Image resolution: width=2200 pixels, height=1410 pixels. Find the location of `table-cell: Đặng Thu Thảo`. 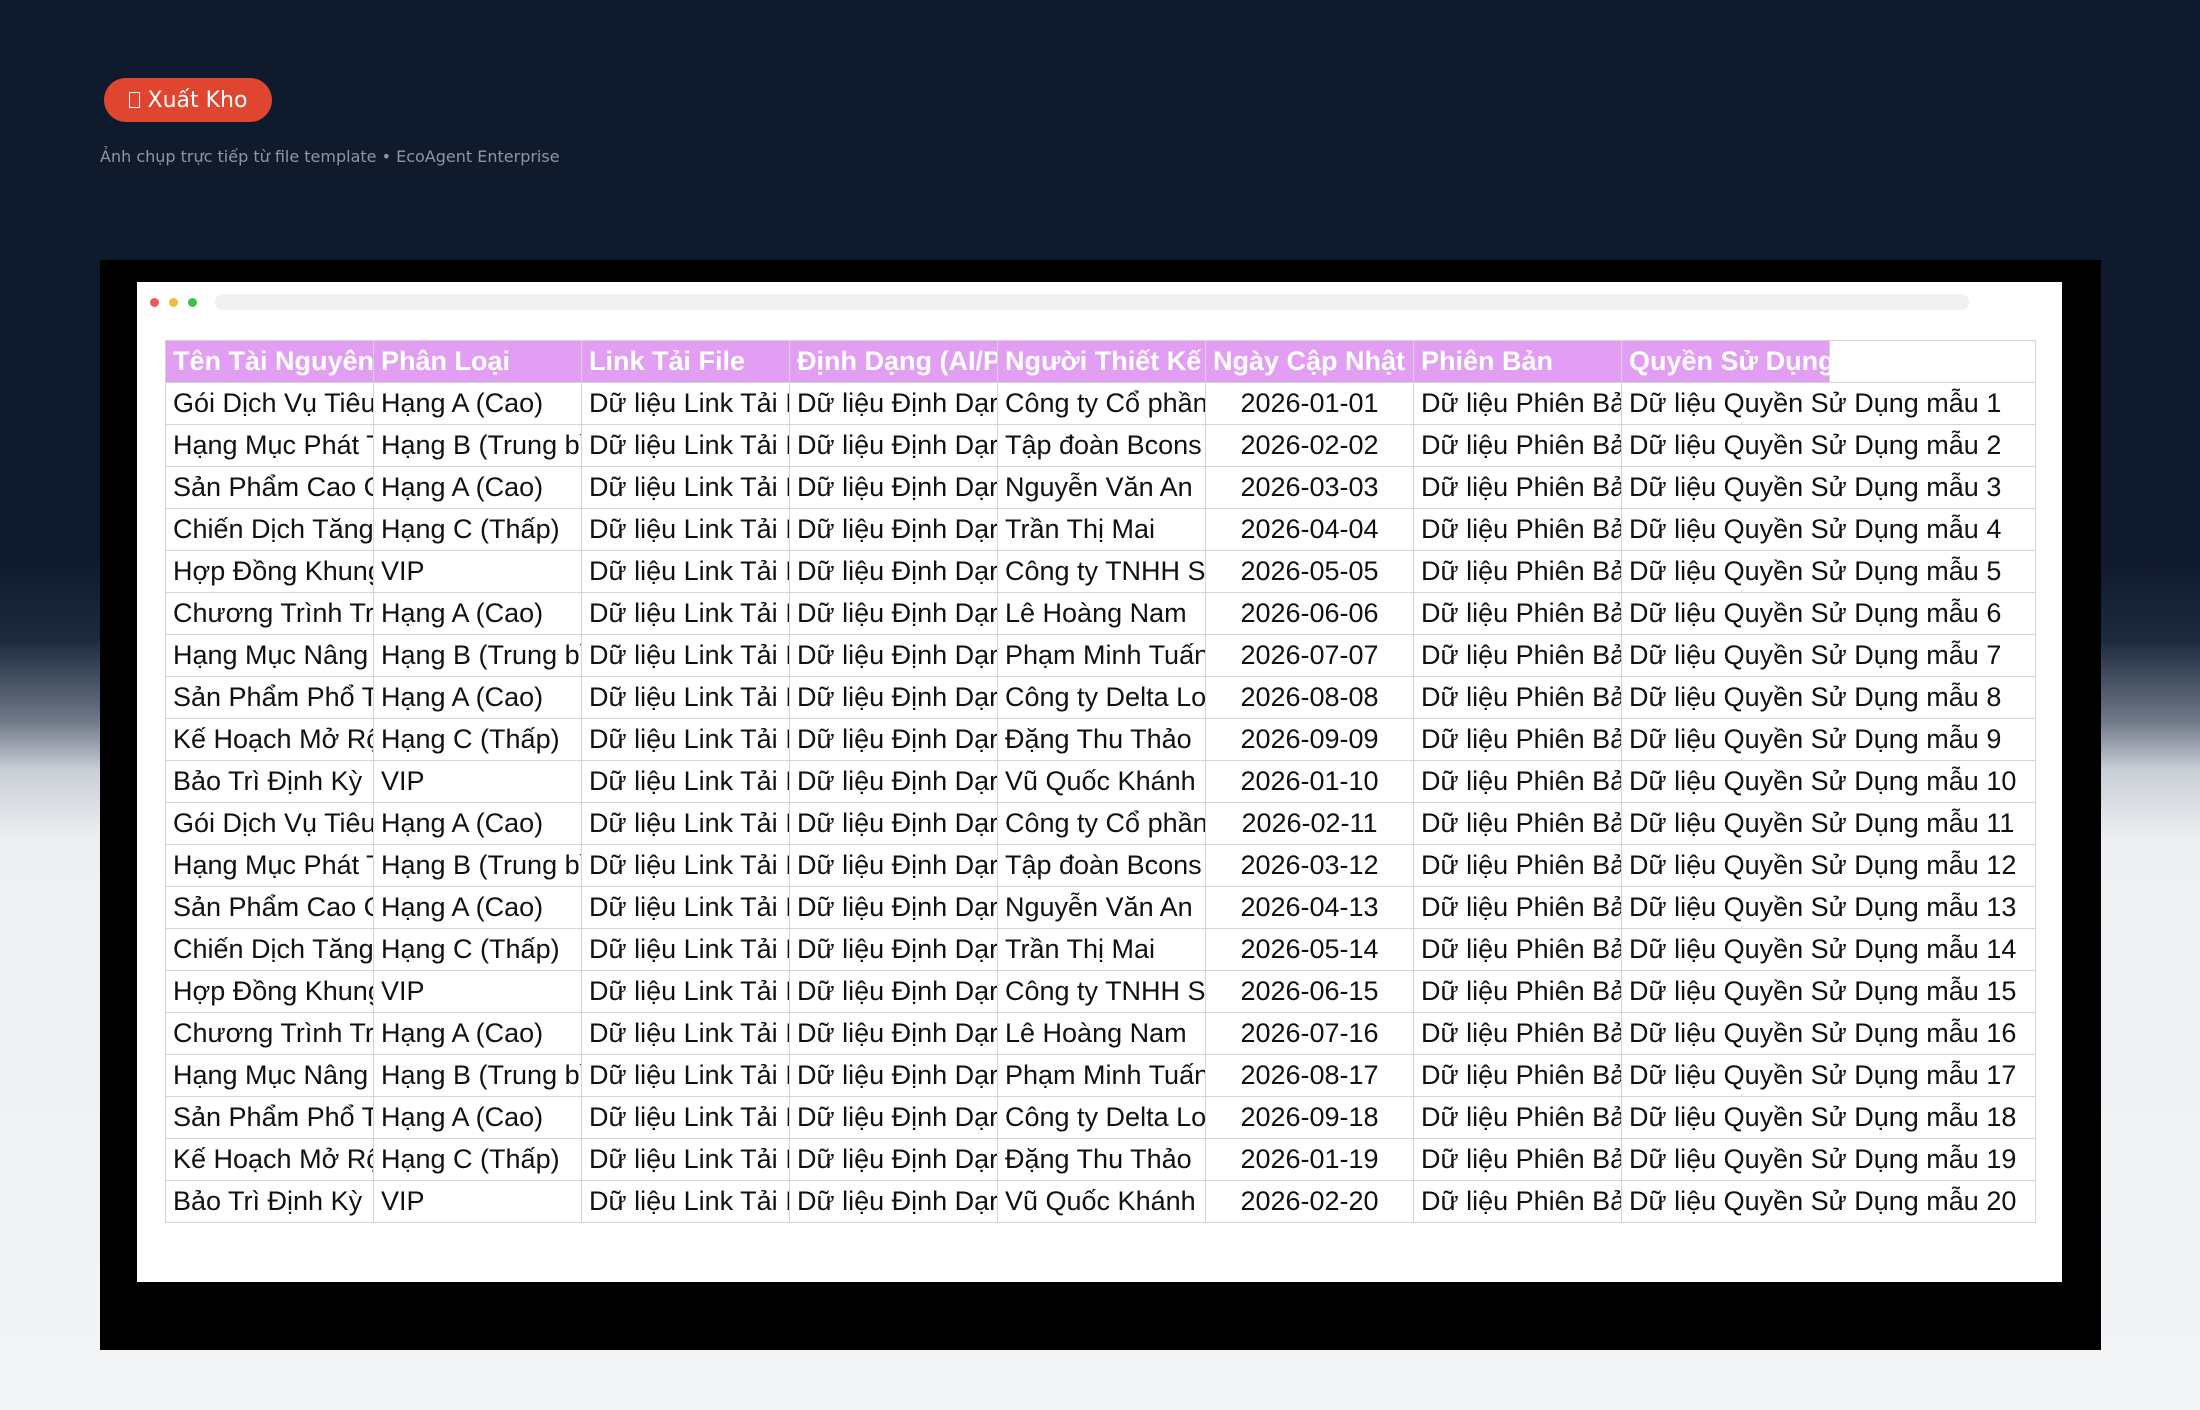

table-cell: Đặng Thu Thảo is located at coordinates (1101, 1159).